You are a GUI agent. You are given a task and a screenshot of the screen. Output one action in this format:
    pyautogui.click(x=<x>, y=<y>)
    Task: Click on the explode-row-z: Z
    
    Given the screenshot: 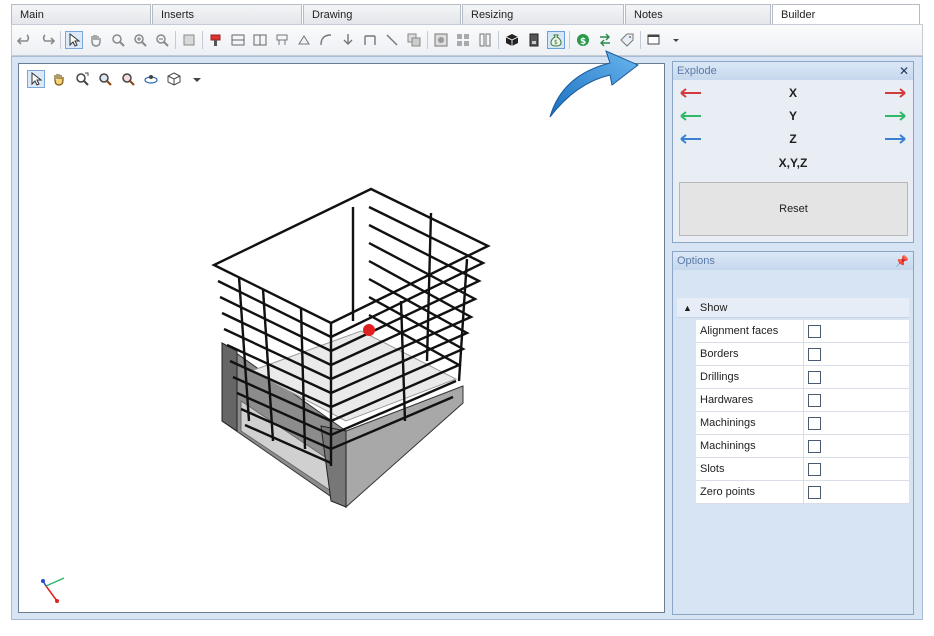 What is the action you would take?
    pyautogui.click(x=793, y=139)
    